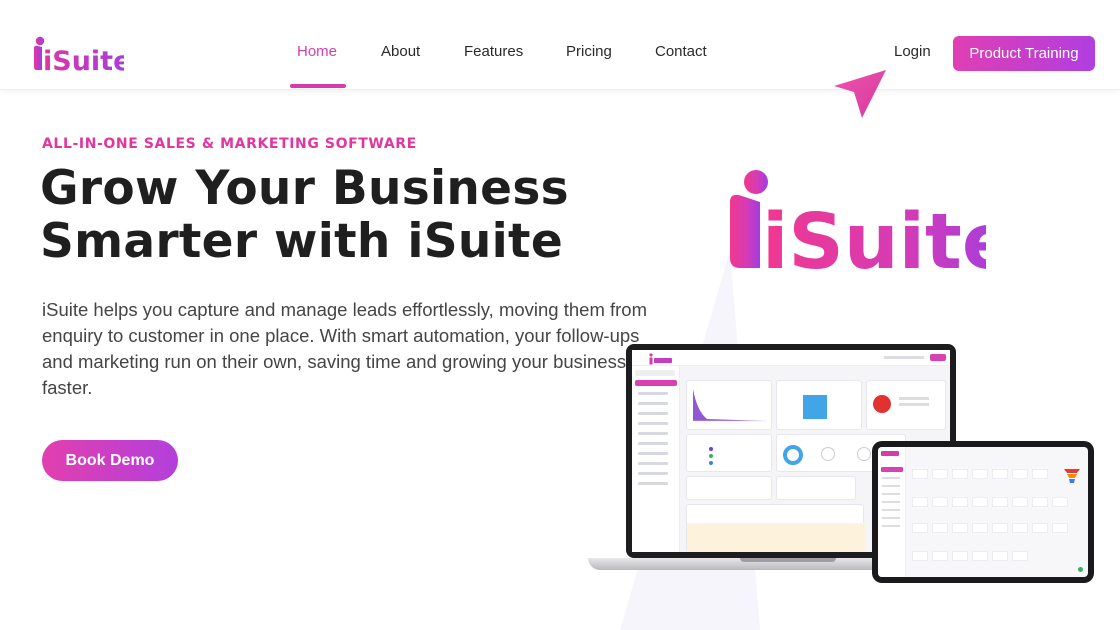 This screenshot has width=1120, height=630. I want to click on brand-logo: iSuite, so click(81, 57).